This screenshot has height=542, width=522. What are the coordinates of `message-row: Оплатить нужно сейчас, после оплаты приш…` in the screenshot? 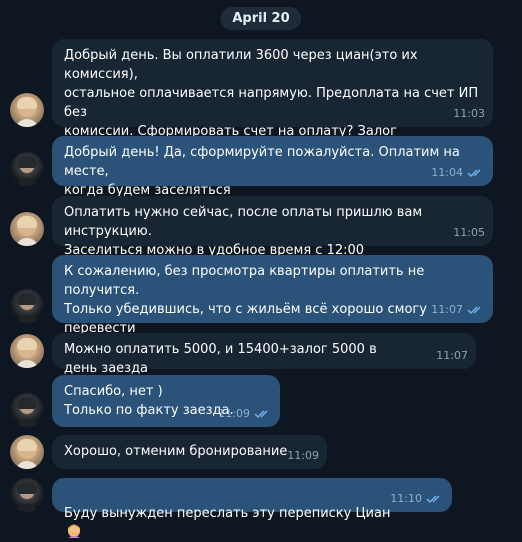 It's located at (261, 227).